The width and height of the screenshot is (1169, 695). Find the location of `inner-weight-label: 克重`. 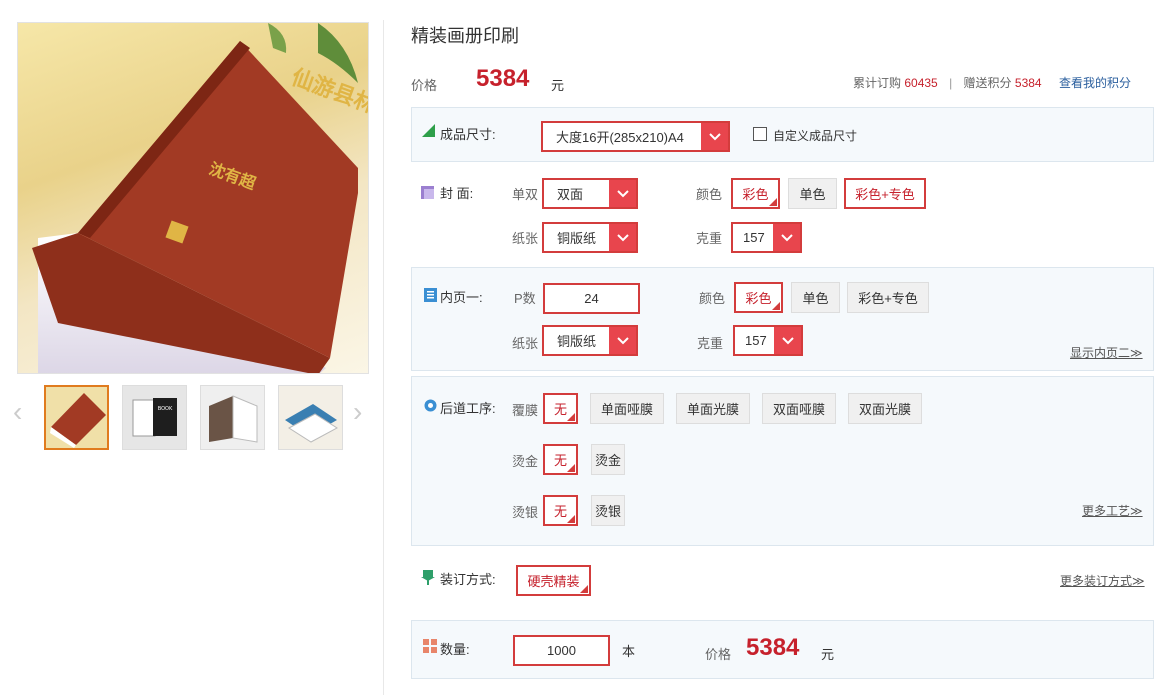

inner-weight-label: 克重 is located at coordinates (710, 343).